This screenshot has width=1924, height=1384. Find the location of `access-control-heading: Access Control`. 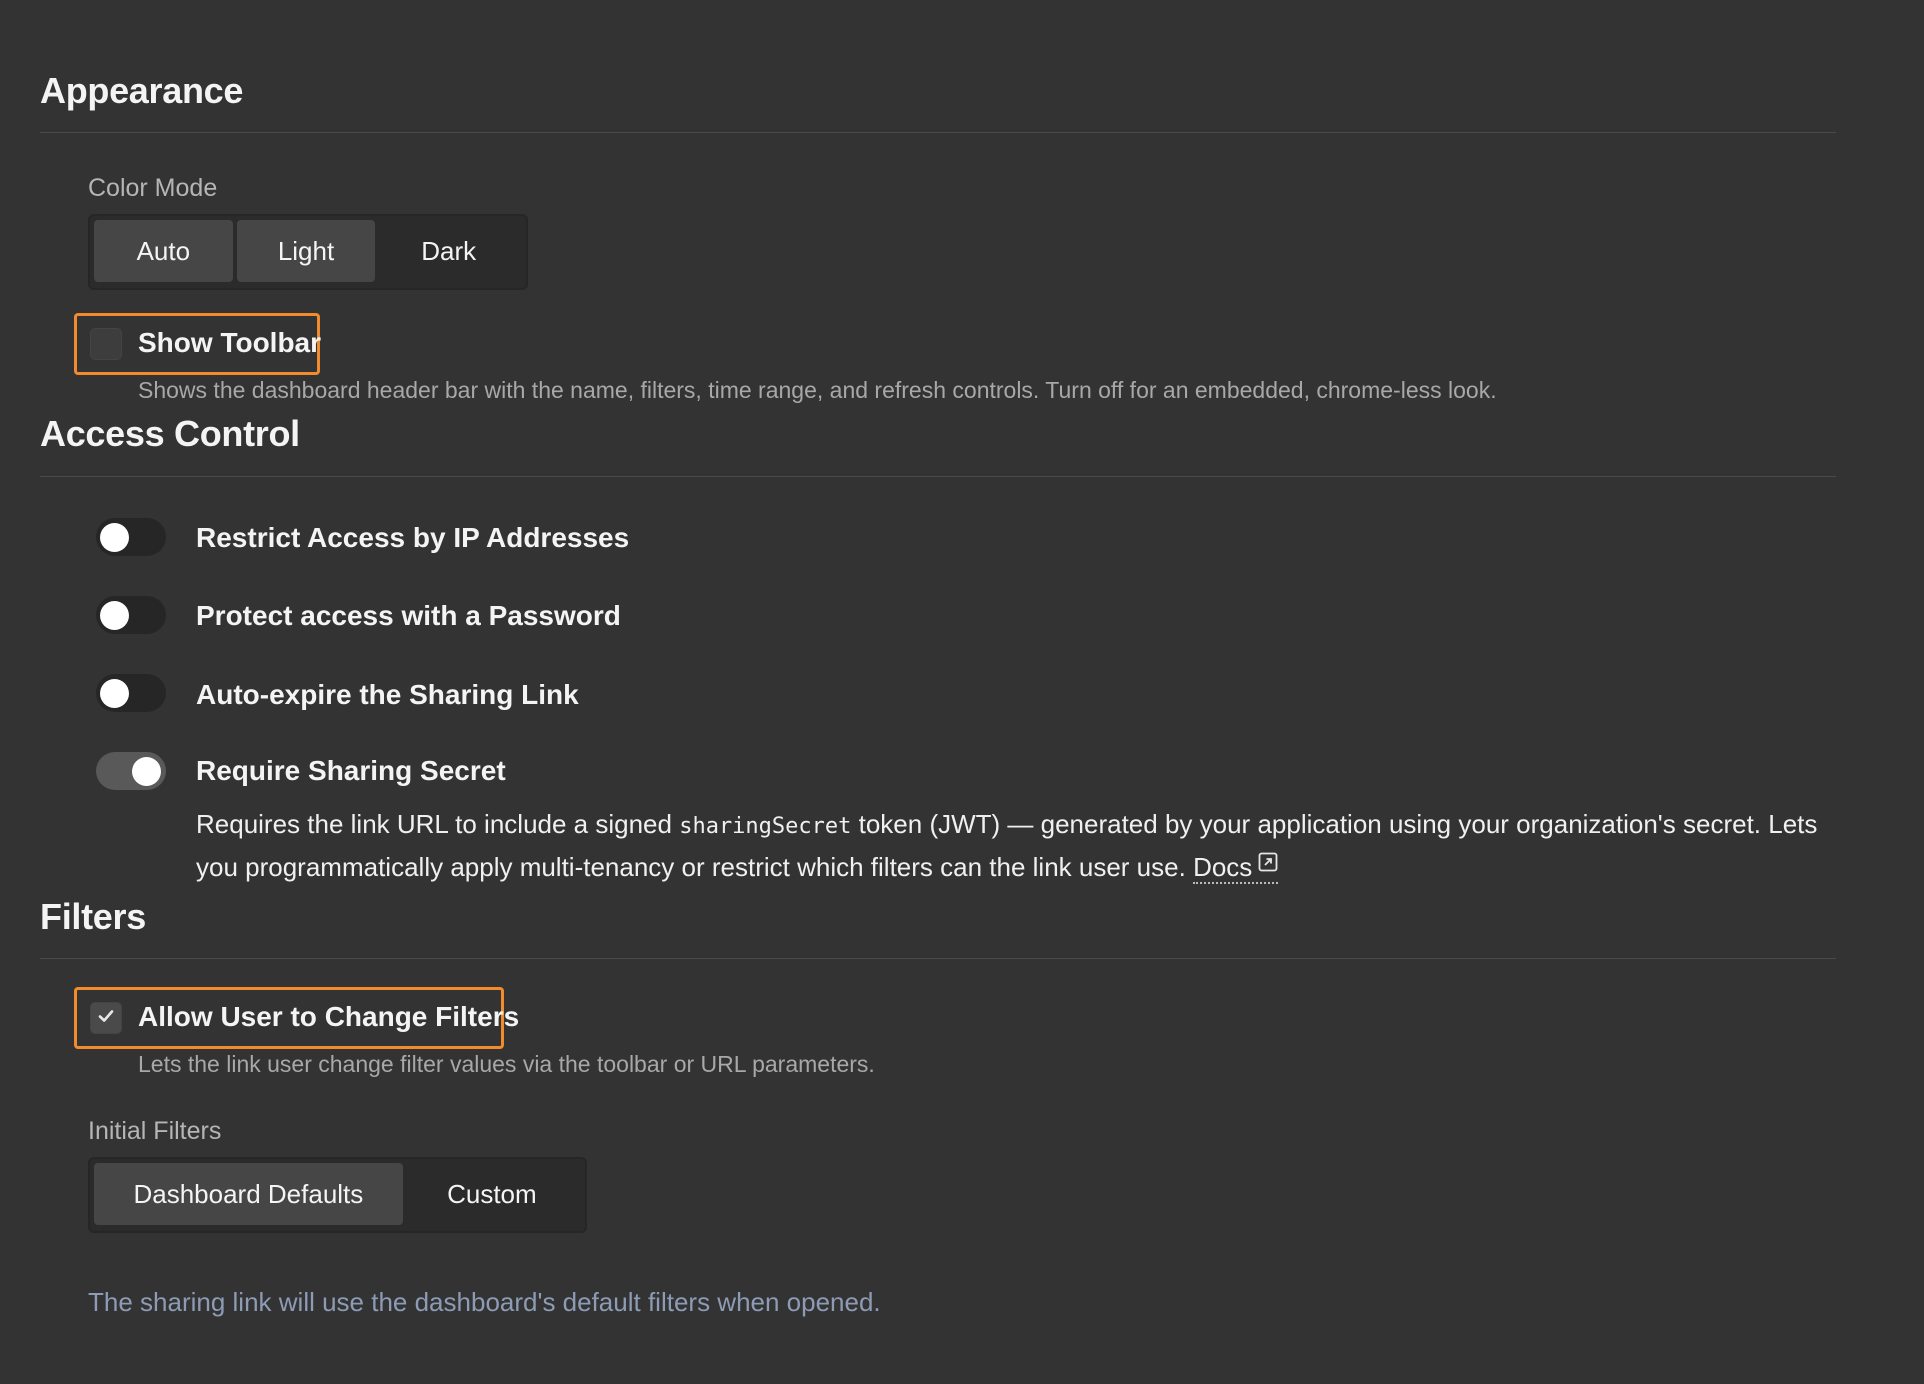

access-control-heading: Access Control is located at coordinates (170, 433).